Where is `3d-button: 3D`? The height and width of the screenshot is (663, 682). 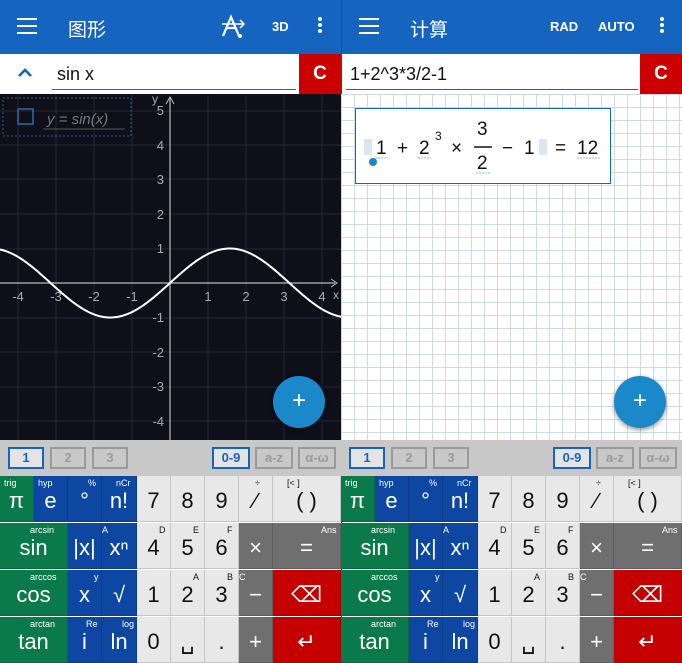 3d-button: 3D is located at coordinates (280, 26).